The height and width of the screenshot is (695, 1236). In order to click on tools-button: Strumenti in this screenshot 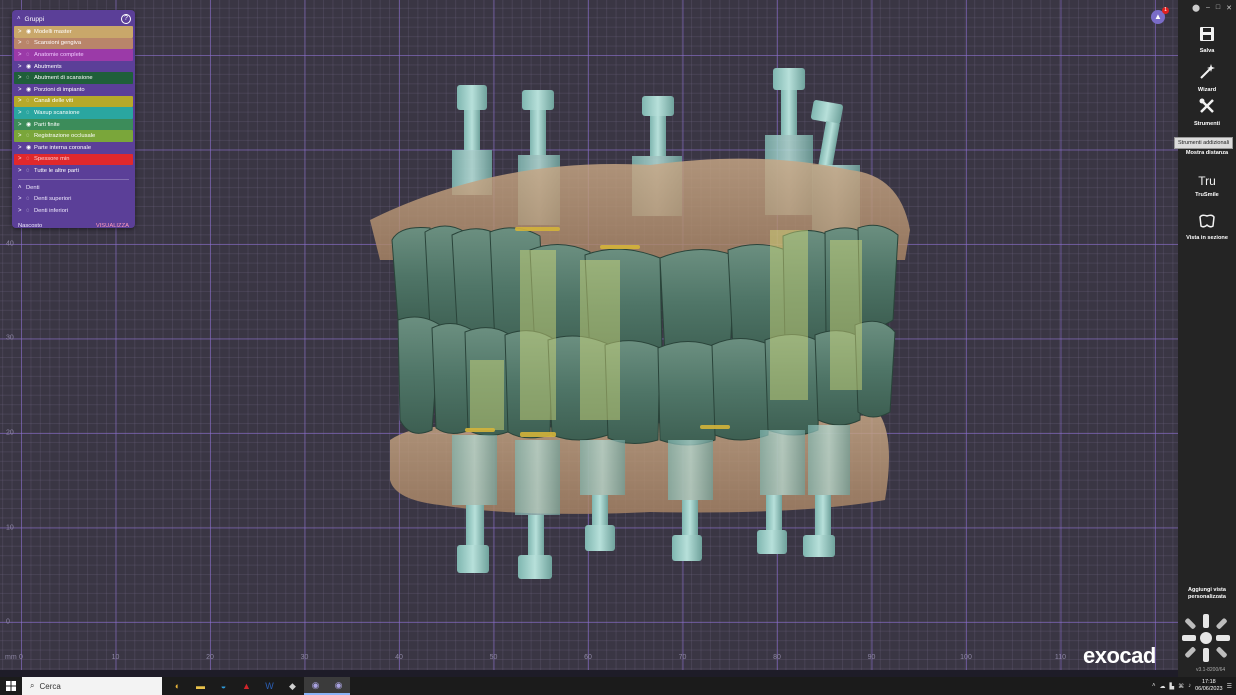, I will do `click(1207, 112)`.